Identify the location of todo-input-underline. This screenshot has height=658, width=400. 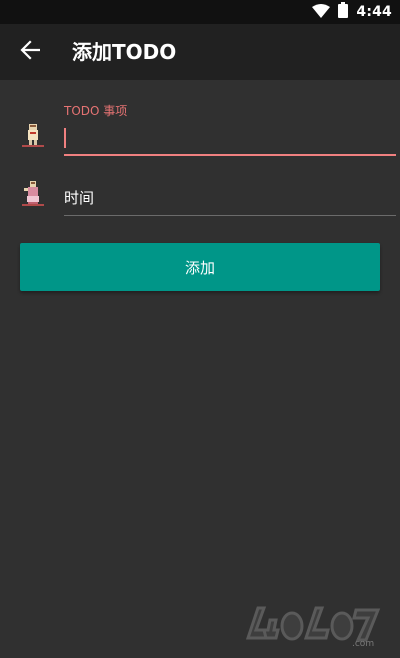
(230, 155).